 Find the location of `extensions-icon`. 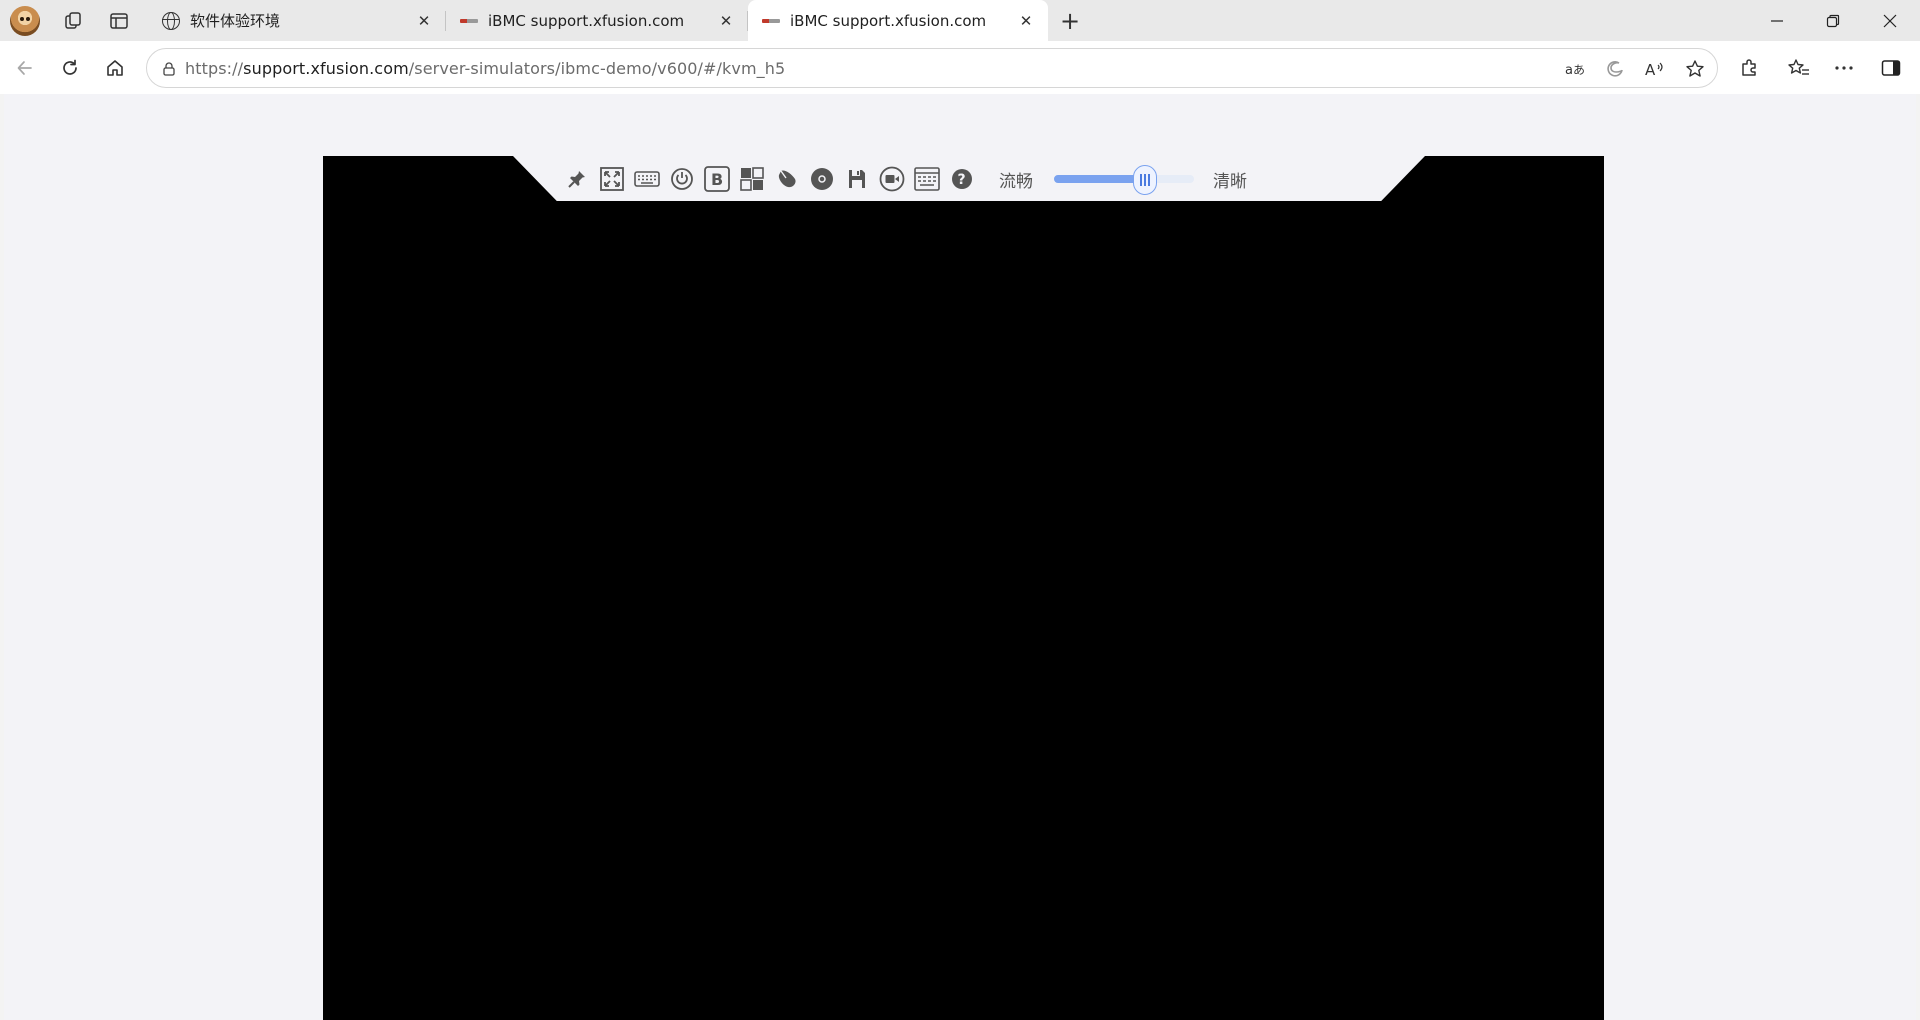

extensions-icon is located at coordinates (1749, 68).